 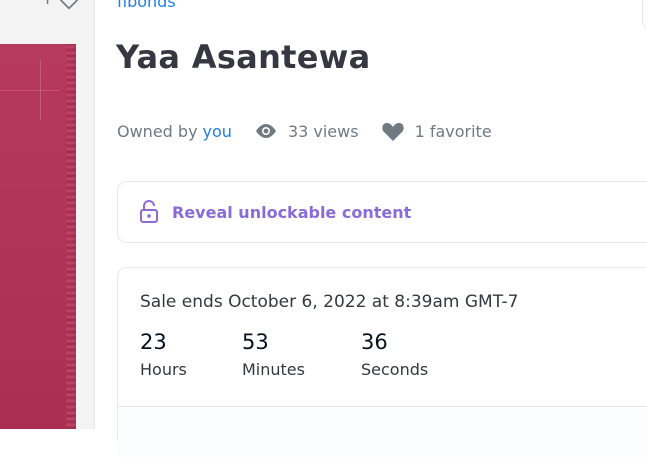 I want to click on asset-meta-row: Owned by you 33 views 1 favorite, so click(x=304, y=131).